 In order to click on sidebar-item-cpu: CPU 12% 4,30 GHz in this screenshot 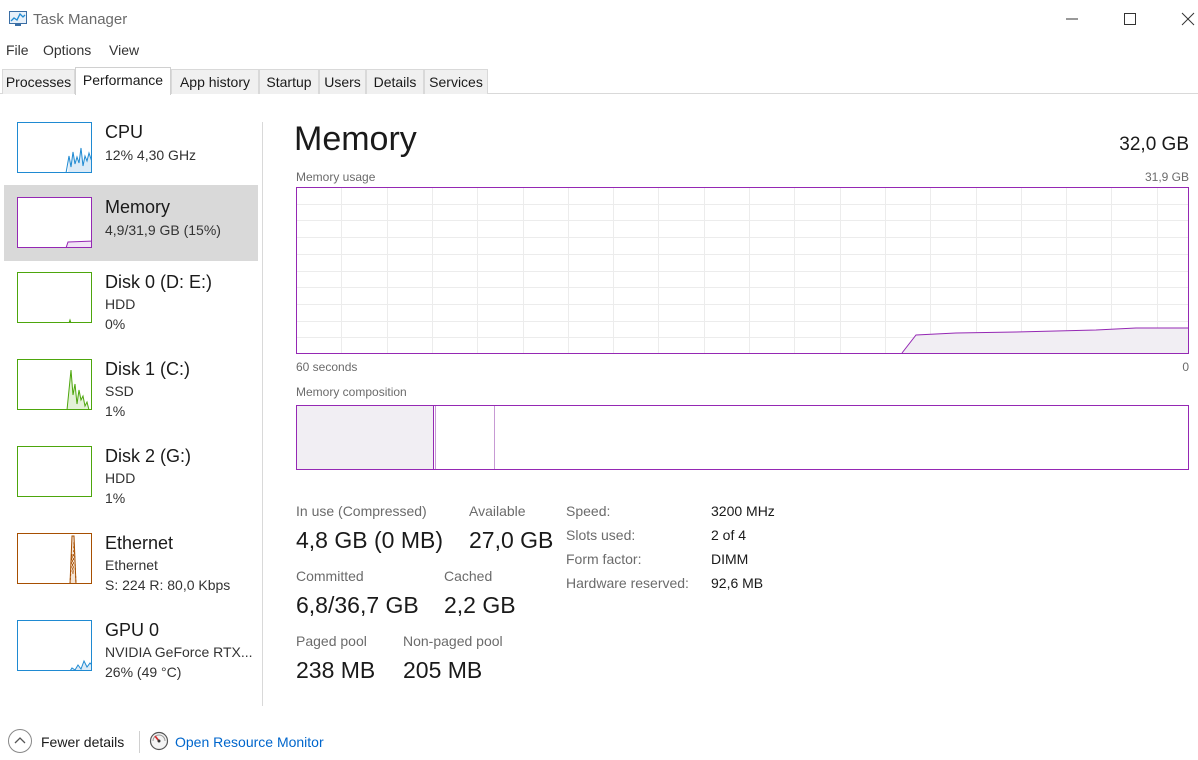, I will do `click(131, 148)`.